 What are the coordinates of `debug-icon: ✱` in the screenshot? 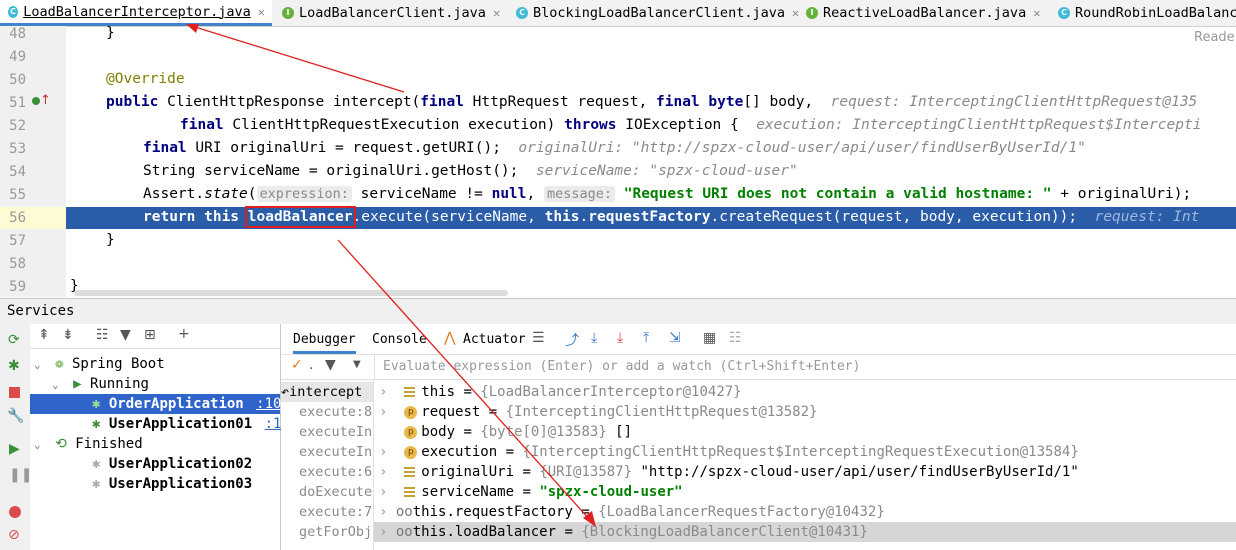 It's located at (14, 366).